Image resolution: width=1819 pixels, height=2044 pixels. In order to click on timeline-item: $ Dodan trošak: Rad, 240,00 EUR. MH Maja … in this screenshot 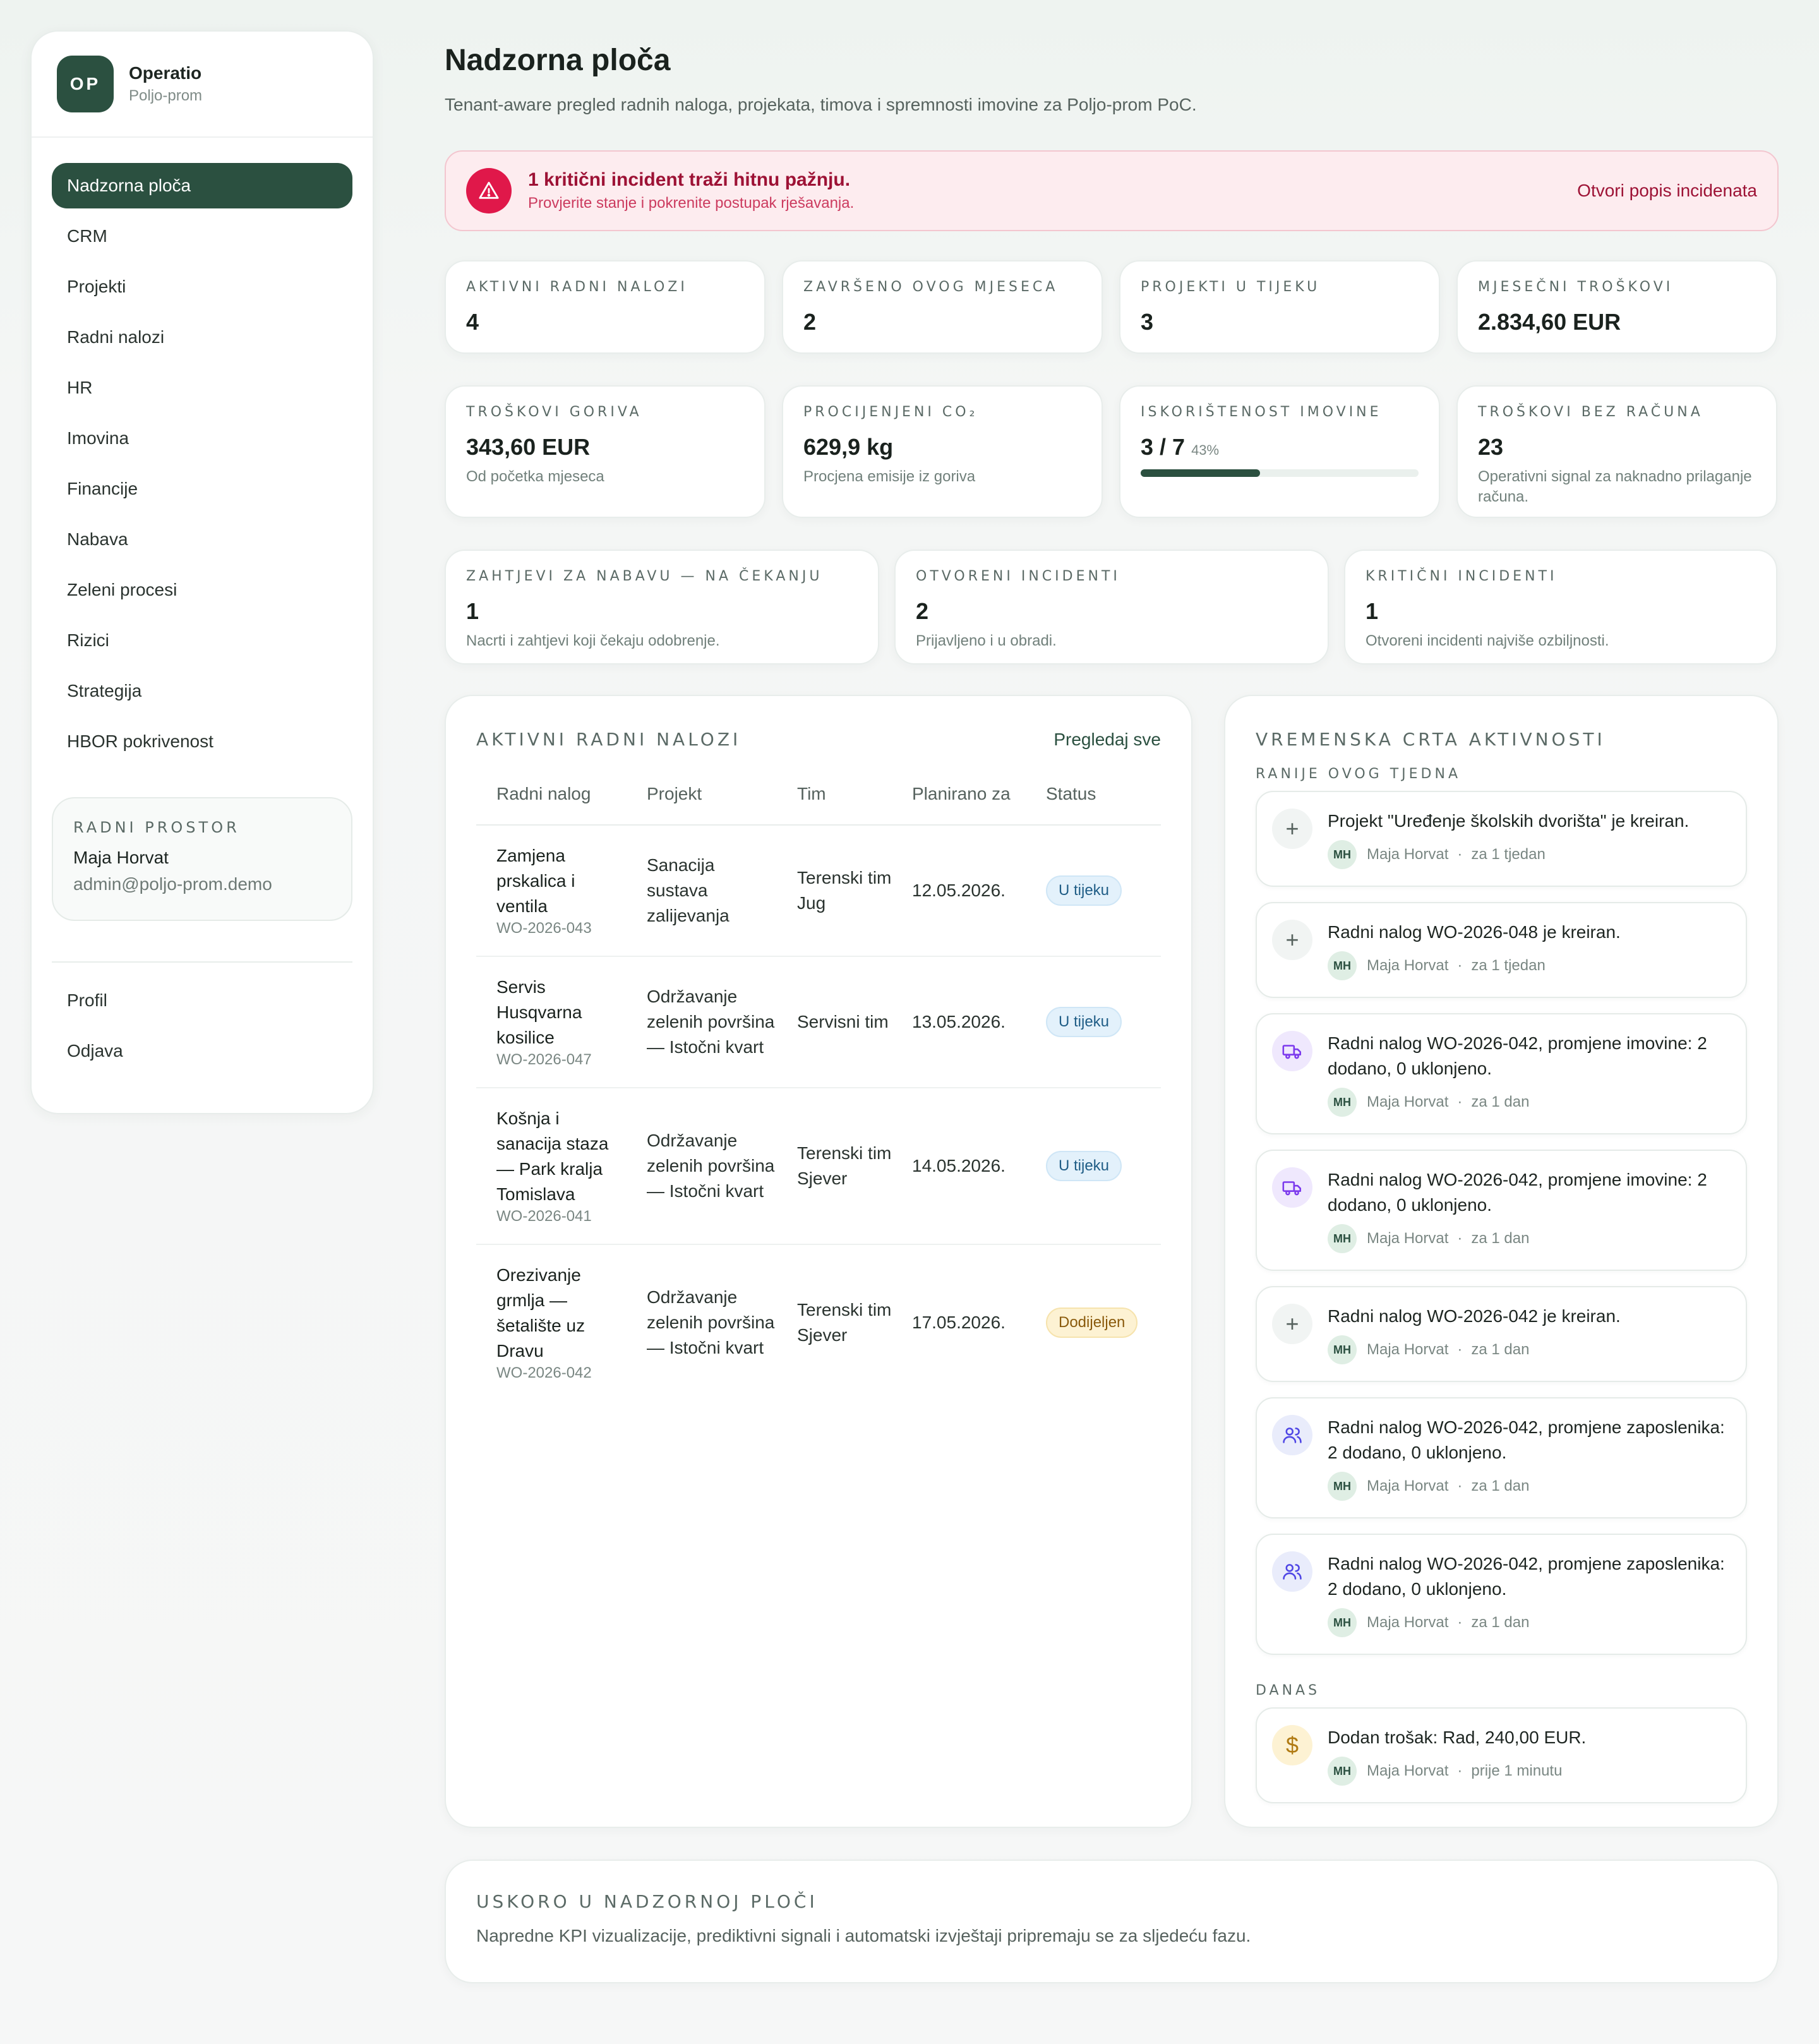, I will do `click(1501, 1755)`.